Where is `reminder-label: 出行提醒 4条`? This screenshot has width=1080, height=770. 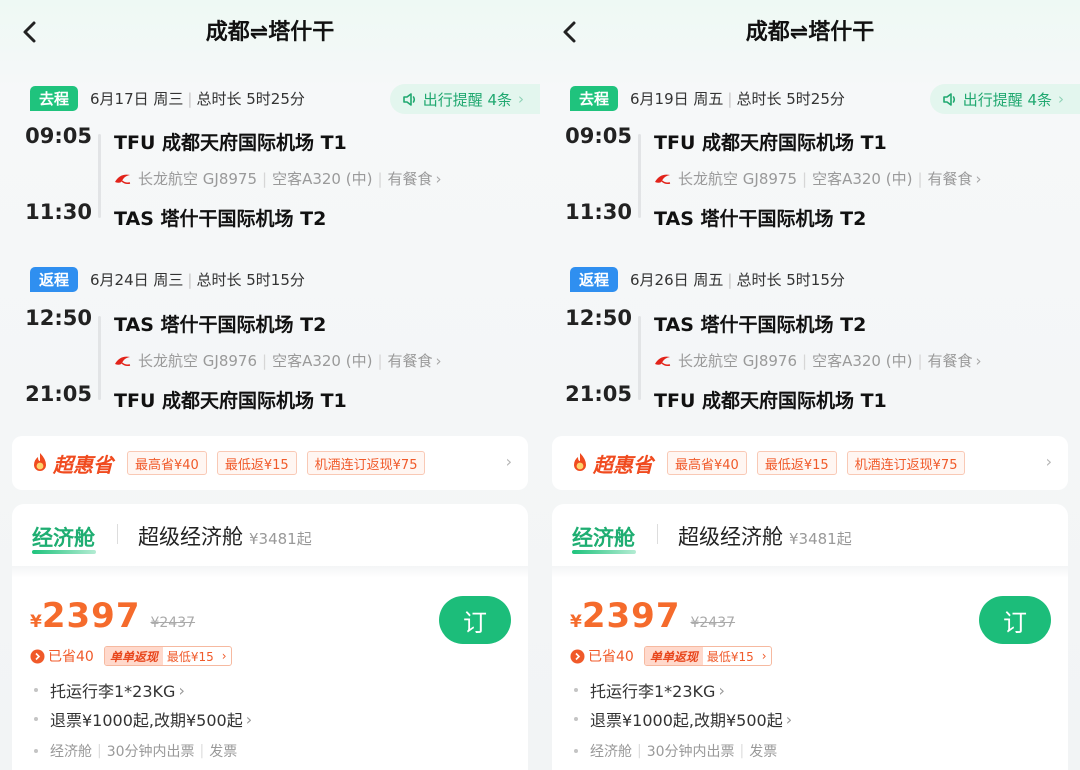 reminder-label: 出行提醒 4条 is located at coordinates (467, 99).